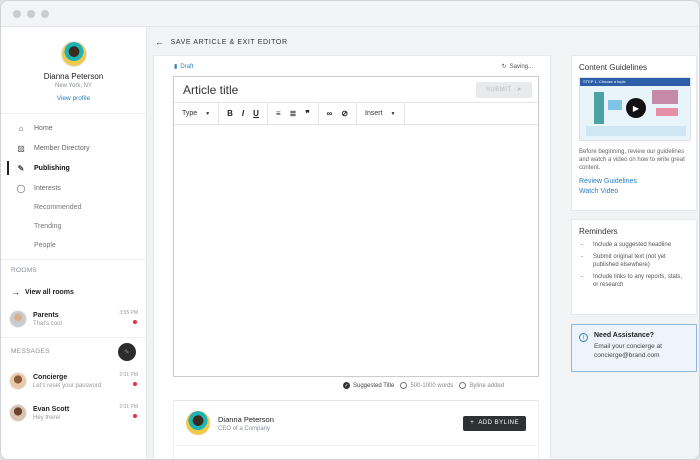 The image size is (700, 460). I want to click on insert-dropdown-label: Insert, so click(374, 113).